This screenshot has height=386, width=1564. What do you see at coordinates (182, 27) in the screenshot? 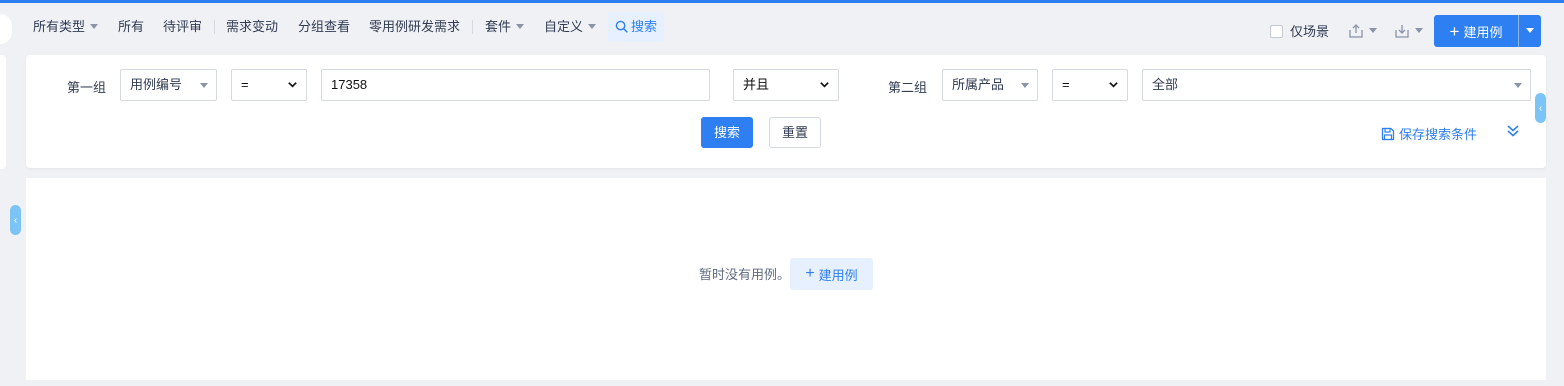
I see `nav-pending-review: 待评审` at bounding box center [182, 27].